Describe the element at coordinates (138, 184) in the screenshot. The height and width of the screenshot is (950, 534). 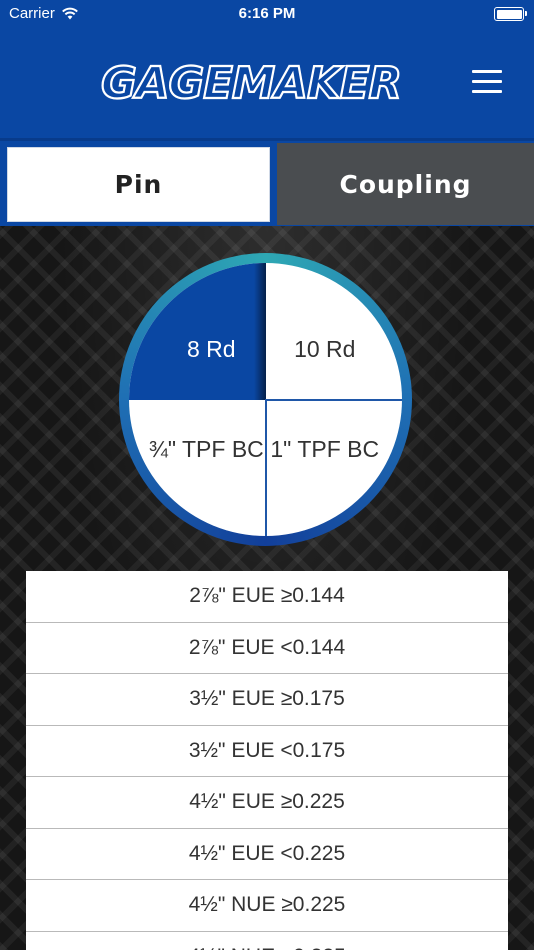
I see `tab-pin: Pin` at that location.